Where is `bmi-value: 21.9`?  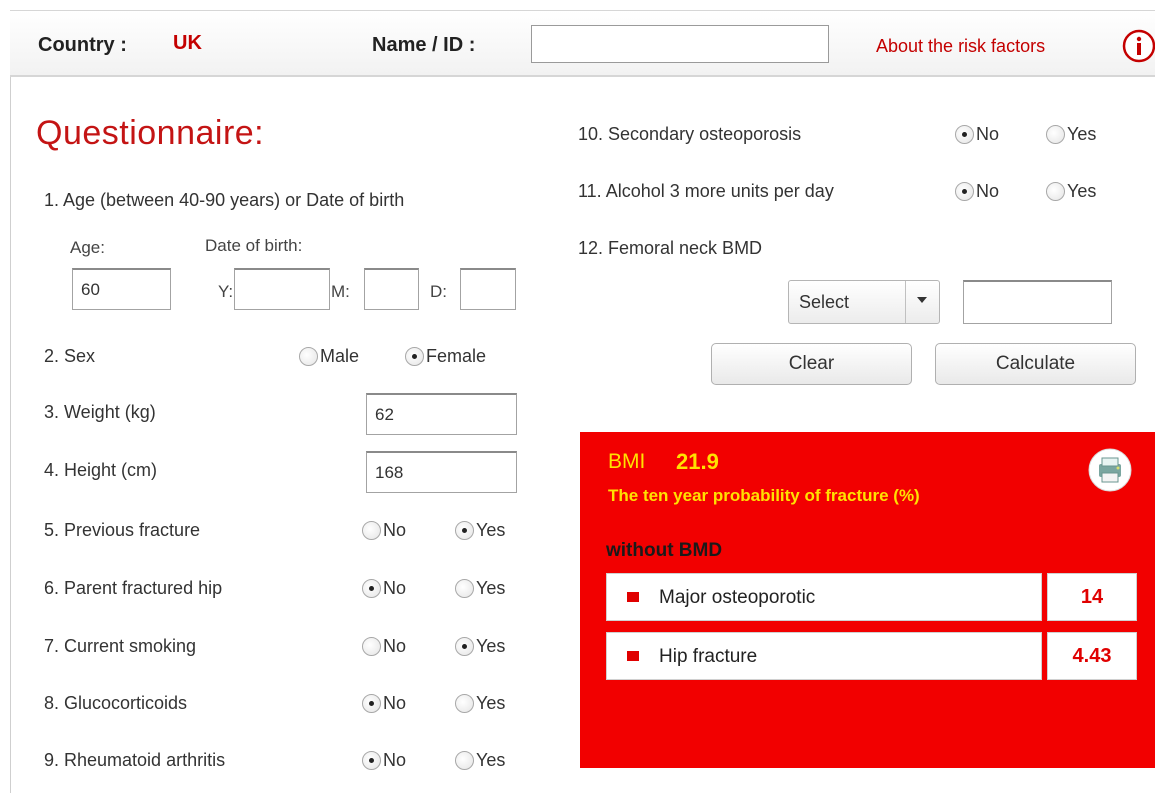 bmi-value: 21.9 is located at coordinates (697, 461).